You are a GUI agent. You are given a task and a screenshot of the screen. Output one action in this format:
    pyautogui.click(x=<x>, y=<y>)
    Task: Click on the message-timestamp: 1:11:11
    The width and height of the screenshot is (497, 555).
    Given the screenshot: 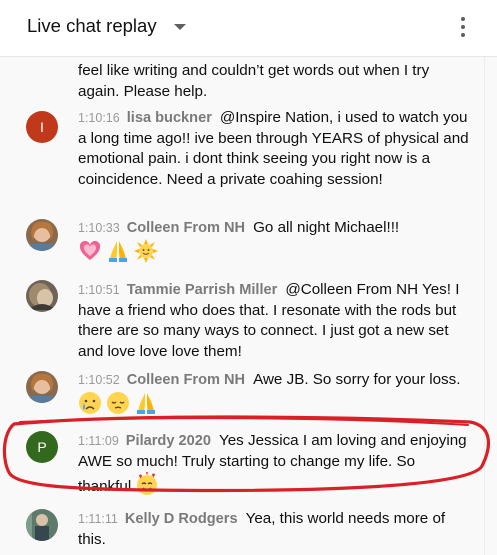 What is the action you would take?
    pyautogui.click(x=98, y=519)
    